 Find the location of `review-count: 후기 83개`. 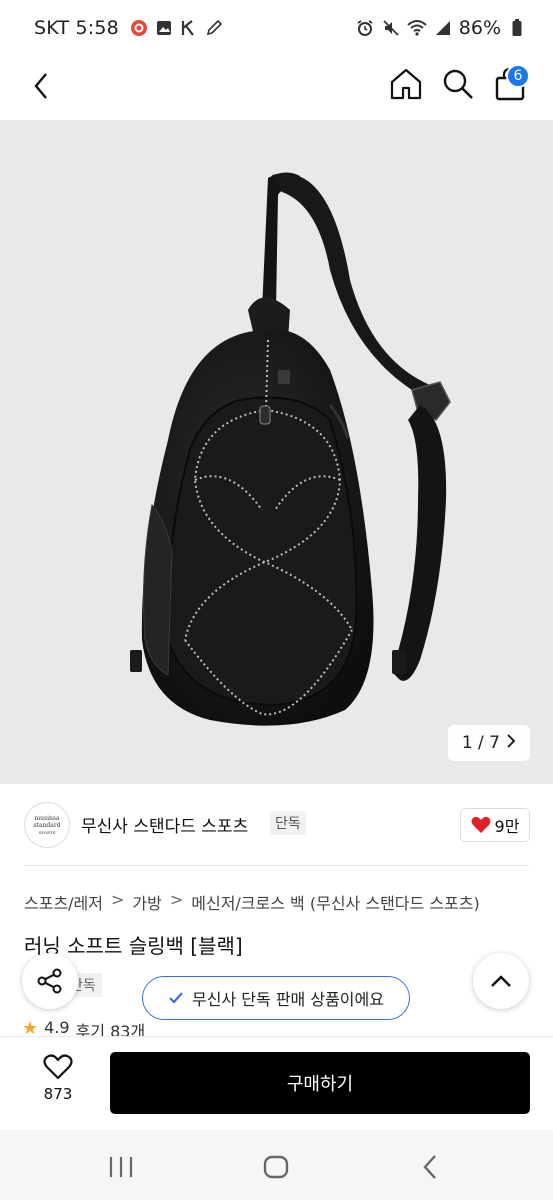

review-count: 후기 83개 is located at coordinates (110, 1029).